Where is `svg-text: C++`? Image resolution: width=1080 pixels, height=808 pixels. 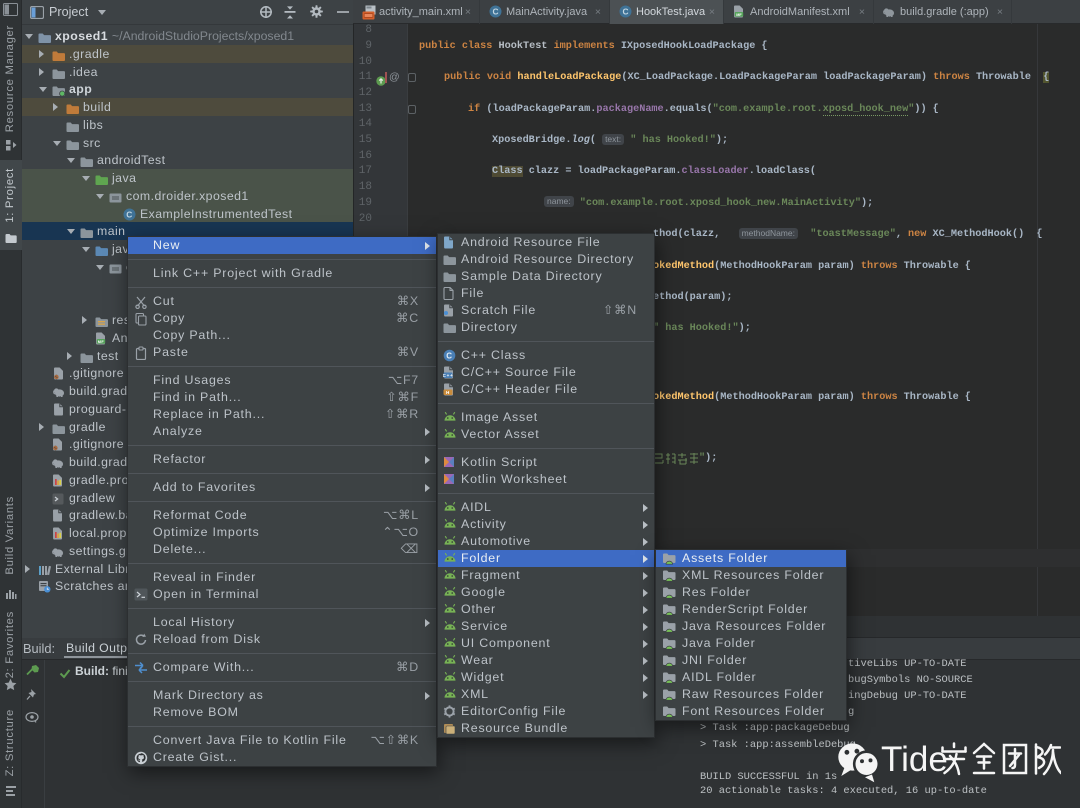 svg-text: C++ is located at coordinates (448, 375).